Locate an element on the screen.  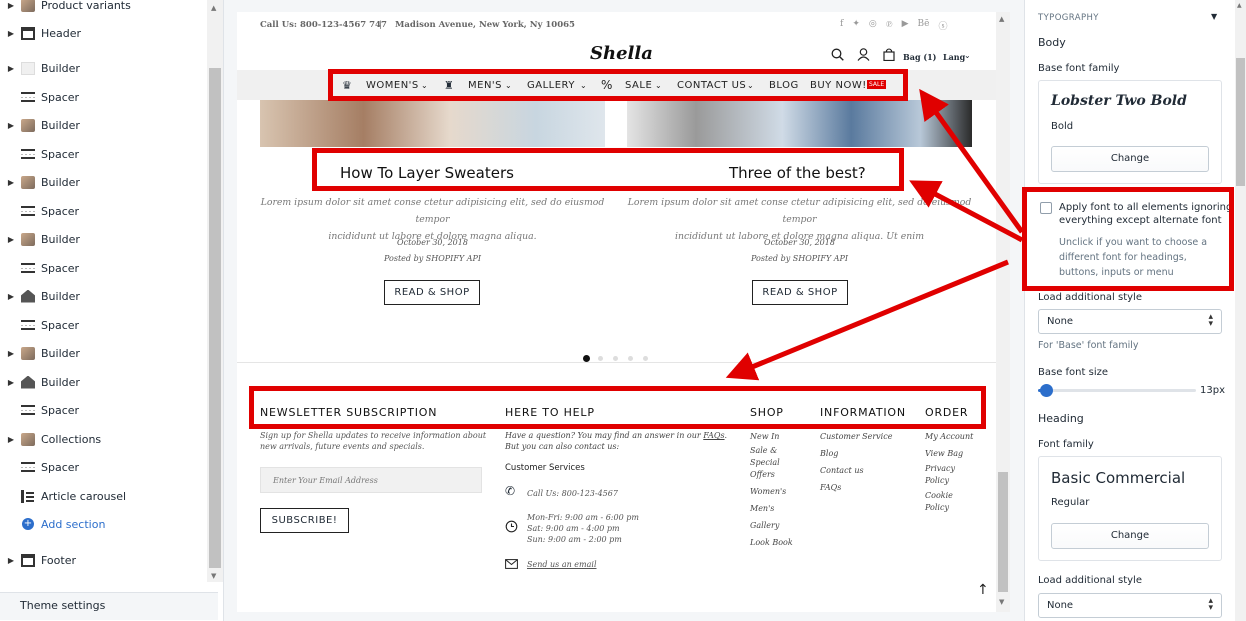
preview-scrollbar: ▲ ▼ is located at coordinates (1003, 312).